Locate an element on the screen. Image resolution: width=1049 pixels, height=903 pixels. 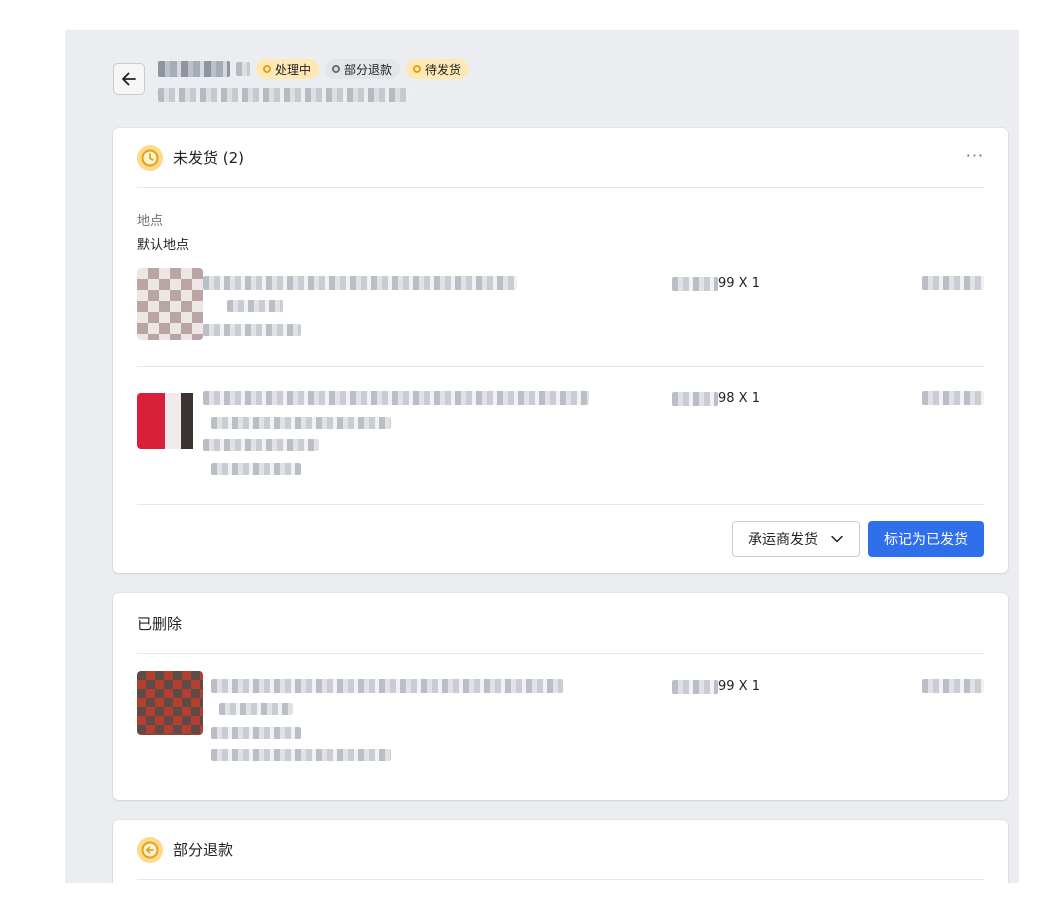
mark-as-shipped-button: 标记为已发货 is located at coordinates (926, 539).